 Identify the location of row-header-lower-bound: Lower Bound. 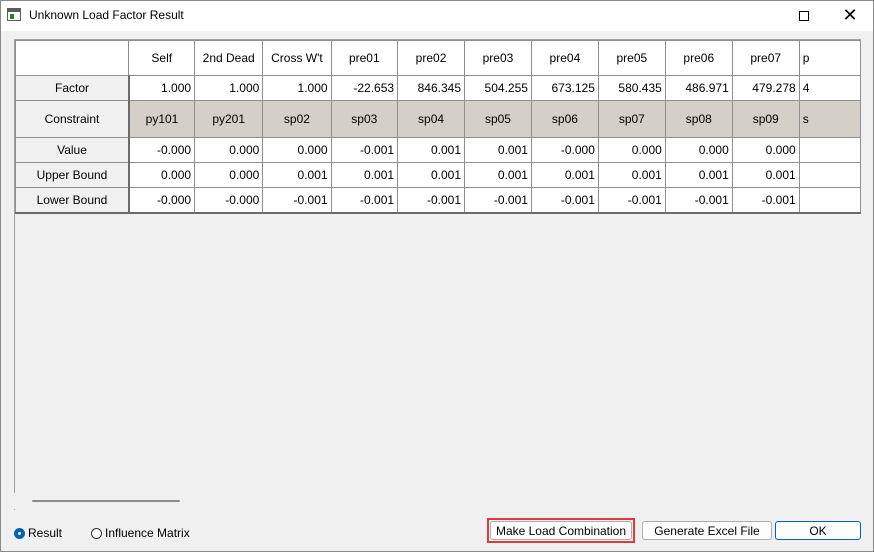
(72, 200).